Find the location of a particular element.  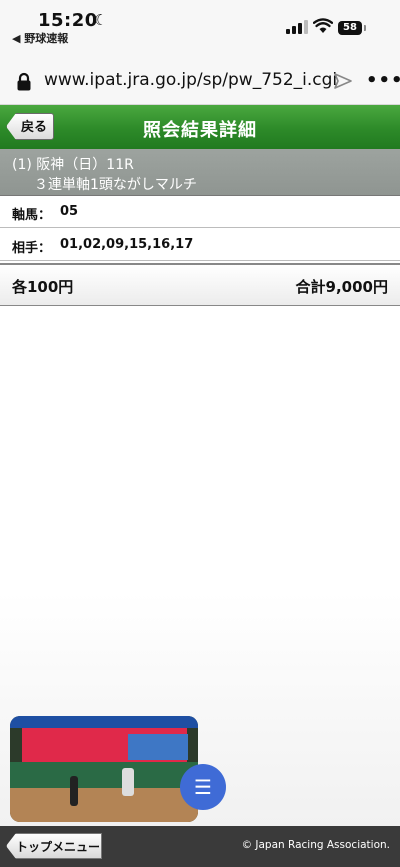

pip-video is located at coordinates (104, 769).